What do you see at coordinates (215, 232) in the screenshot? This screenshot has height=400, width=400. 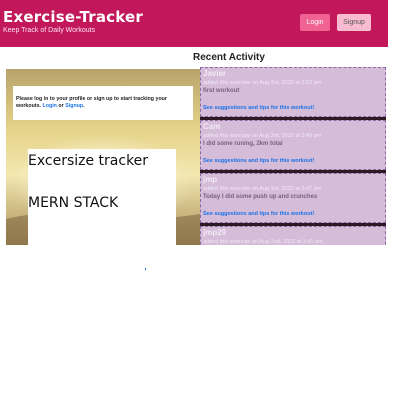 I see `activity-user: jmp29` at bounding box center [215, 232].